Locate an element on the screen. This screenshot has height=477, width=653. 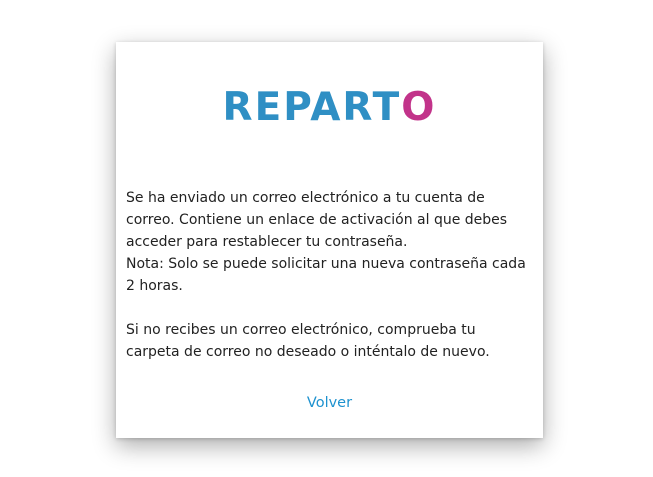
logo-text-accent: O is located at coordinates (419, 107).